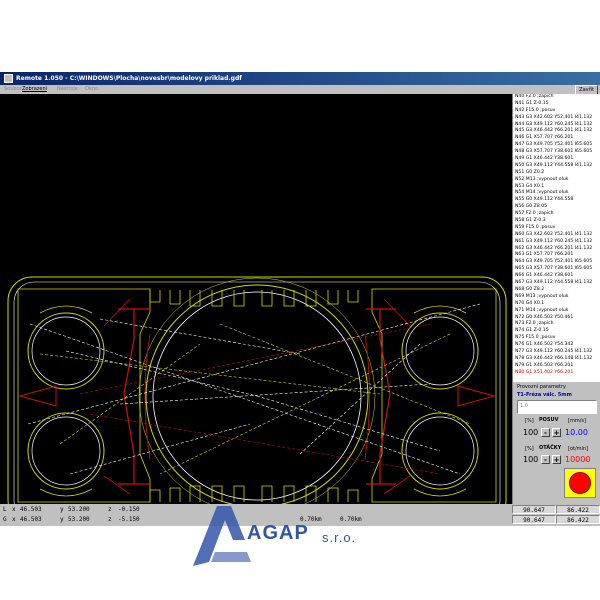  I want to click on nc-line: N66 G1 X46.442 Y38.601, so click(556, 276).